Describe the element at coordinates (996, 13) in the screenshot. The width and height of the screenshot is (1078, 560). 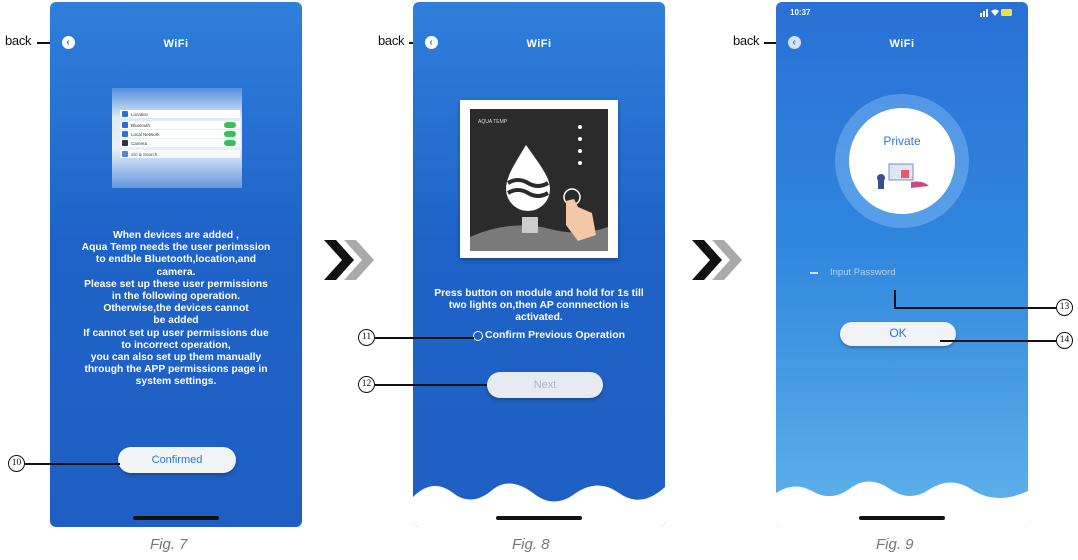
I see `battery-icon` at that location.